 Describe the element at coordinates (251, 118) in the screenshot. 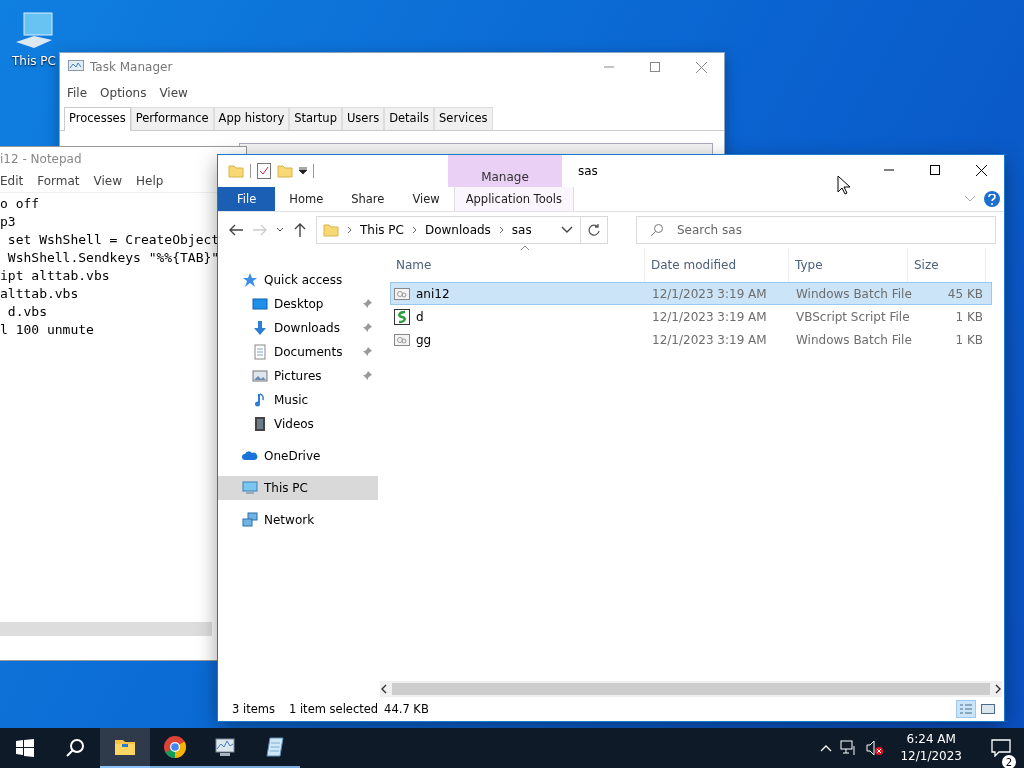

I see `tab: App history` at that location.